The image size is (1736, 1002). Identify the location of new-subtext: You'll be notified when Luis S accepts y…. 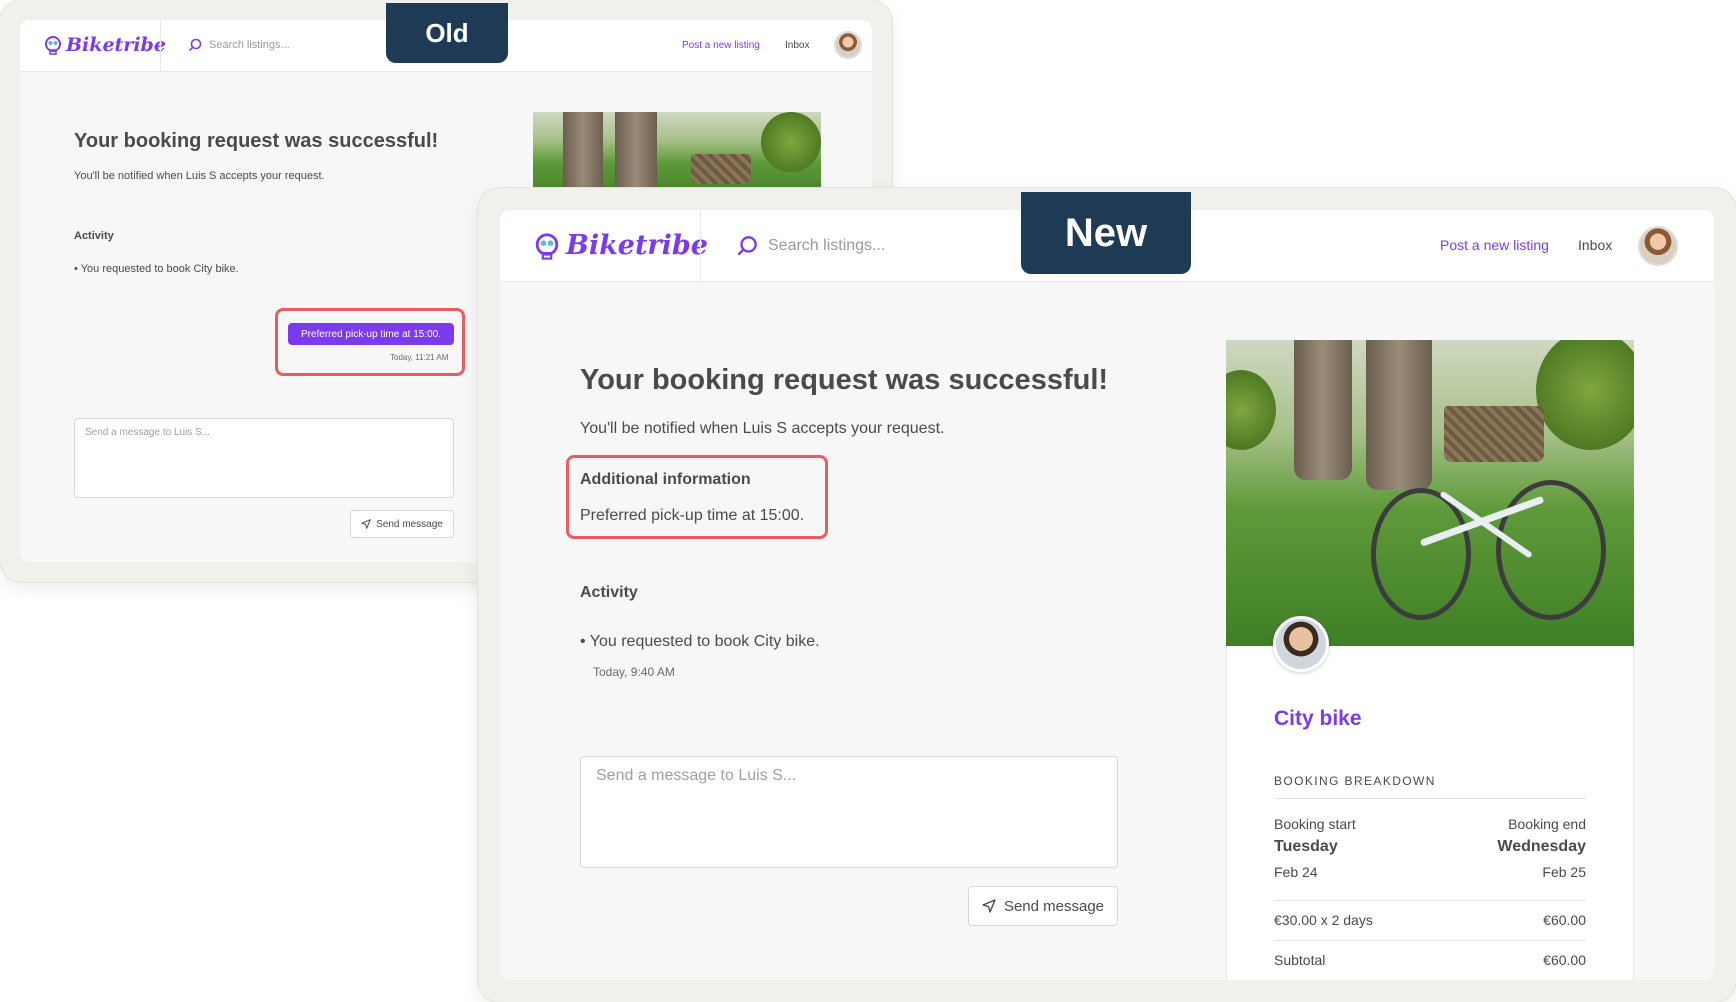
(762, 428).